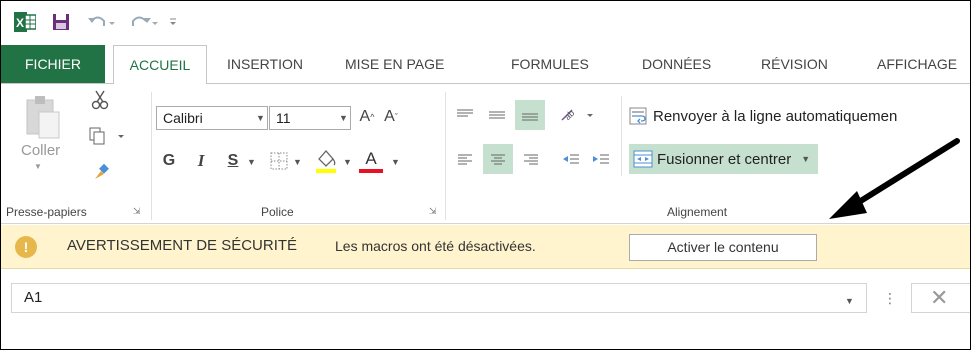 Image resolution: width=971 pixels, height=350 pixels. Describe the element at coordinates (233, 161) in the screenshot. I see `underline-button: S` at that location.